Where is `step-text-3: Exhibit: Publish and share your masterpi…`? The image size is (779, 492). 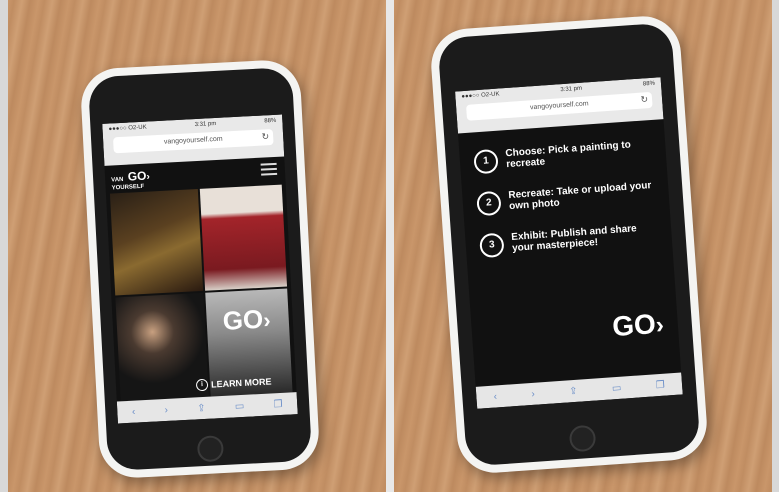 step-text-3: Exhibit: Publish and share your masterpi… is located at coordinates (586, 238).